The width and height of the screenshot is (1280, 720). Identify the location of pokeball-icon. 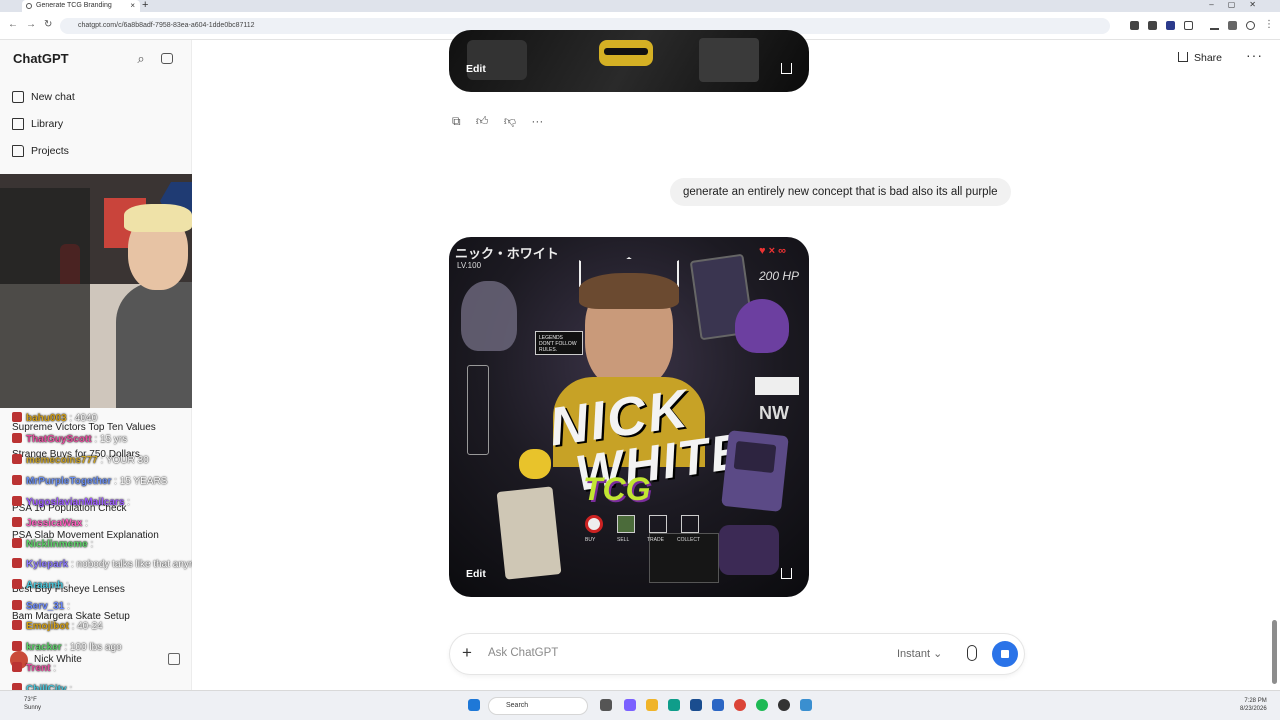
(594, 524).